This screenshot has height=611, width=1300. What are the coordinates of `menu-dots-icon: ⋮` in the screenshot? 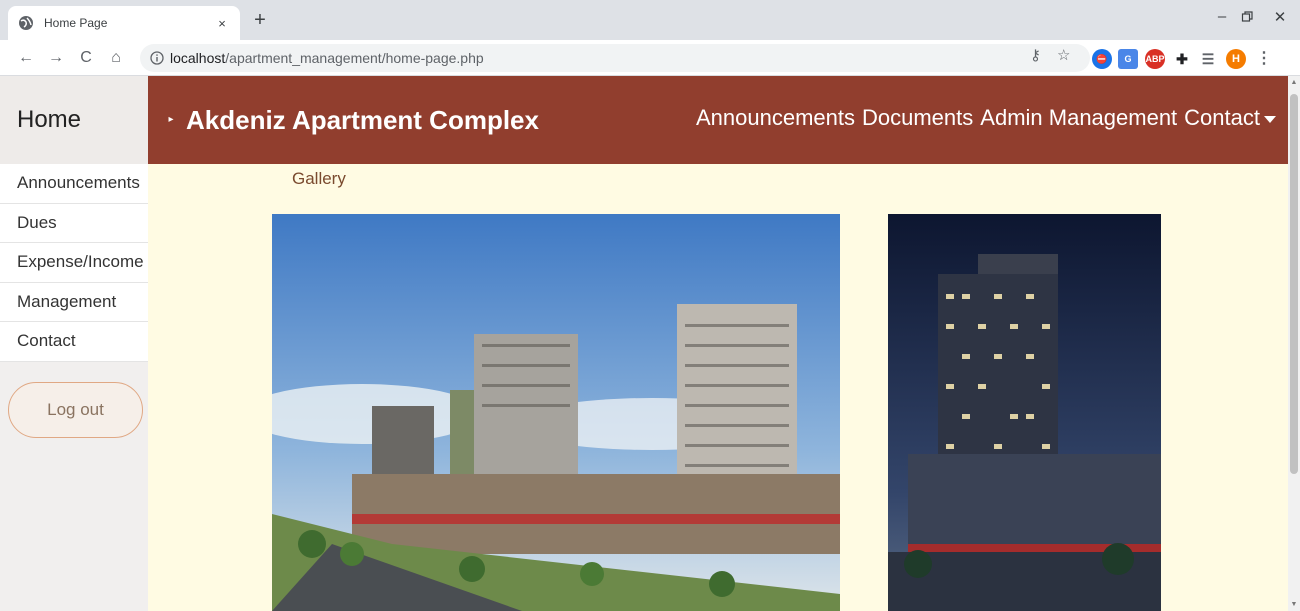 It's located at (1264, 59).